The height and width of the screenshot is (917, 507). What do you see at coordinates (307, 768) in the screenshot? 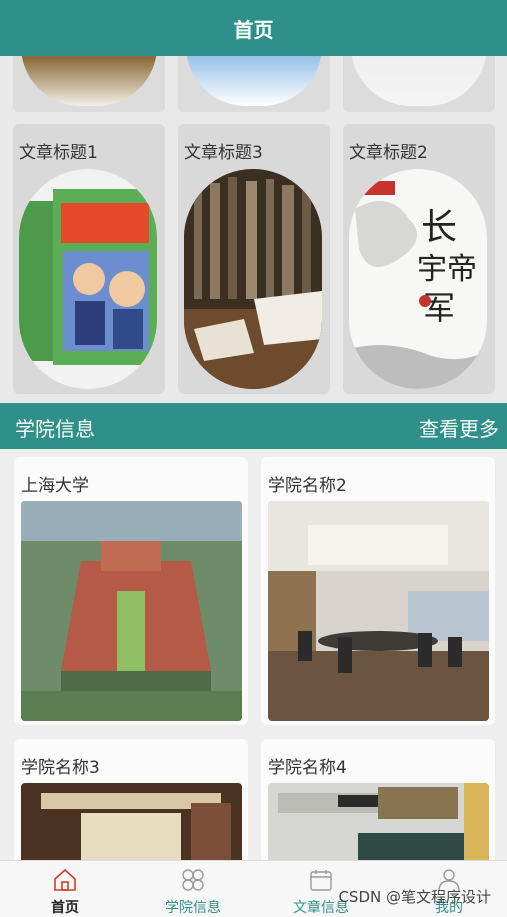
I see `college-name: 学院名称4` at bounding box center [307, 768].